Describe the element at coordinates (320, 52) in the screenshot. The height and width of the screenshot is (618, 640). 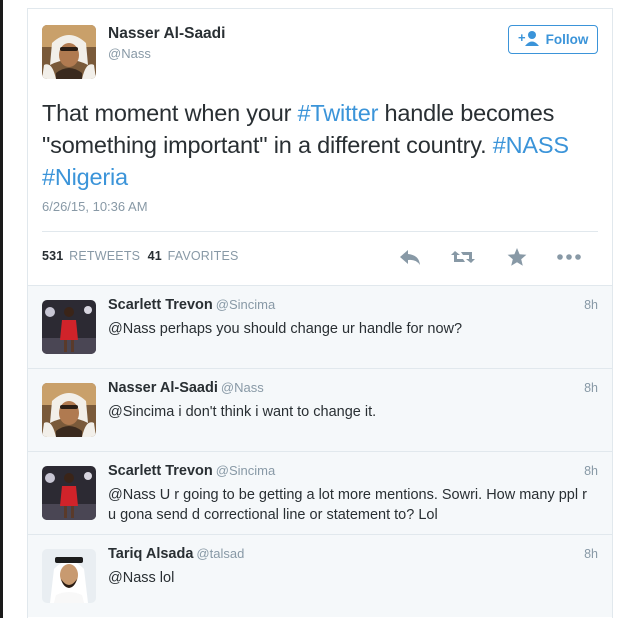
I see `tweet-header: Nasser Al-Saadi @Nass + Follow` at that location.